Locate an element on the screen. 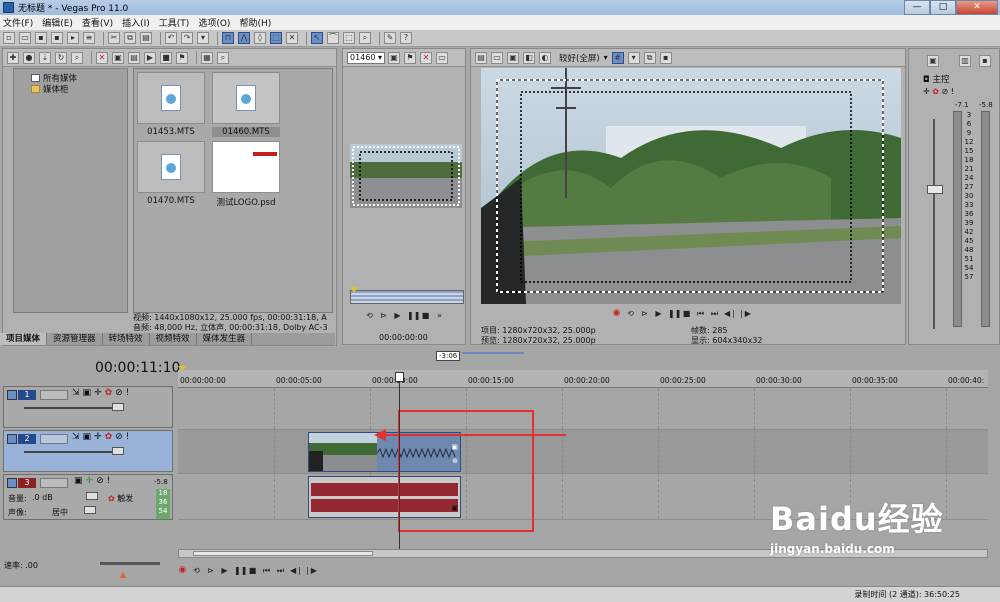  video-fx-icon: ▣ is located at coordinates (513, 57).